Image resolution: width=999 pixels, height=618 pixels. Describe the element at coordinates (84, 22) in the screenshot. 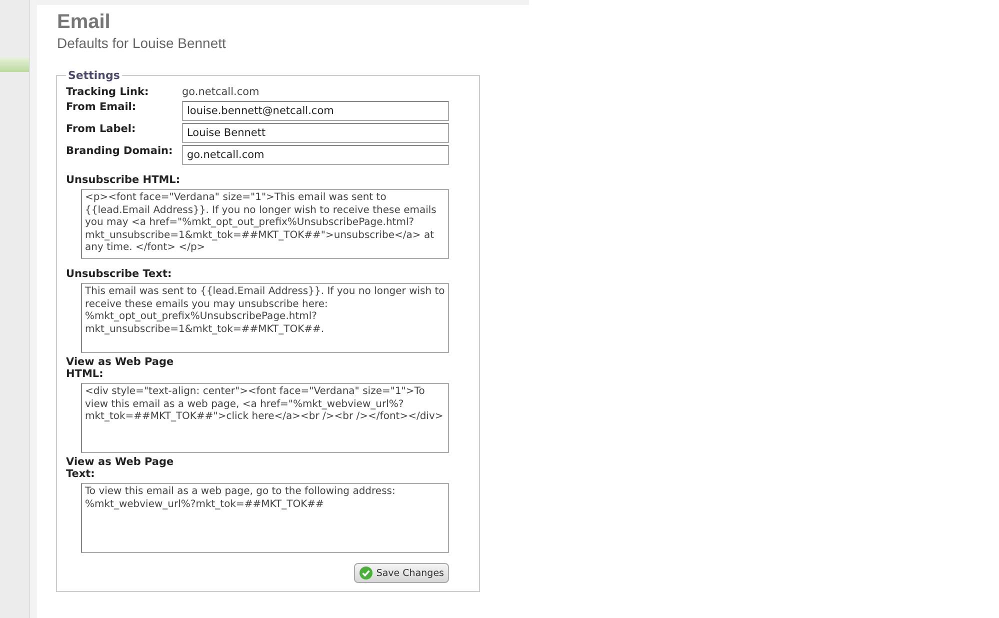

I see `page-title: Email` at that location.